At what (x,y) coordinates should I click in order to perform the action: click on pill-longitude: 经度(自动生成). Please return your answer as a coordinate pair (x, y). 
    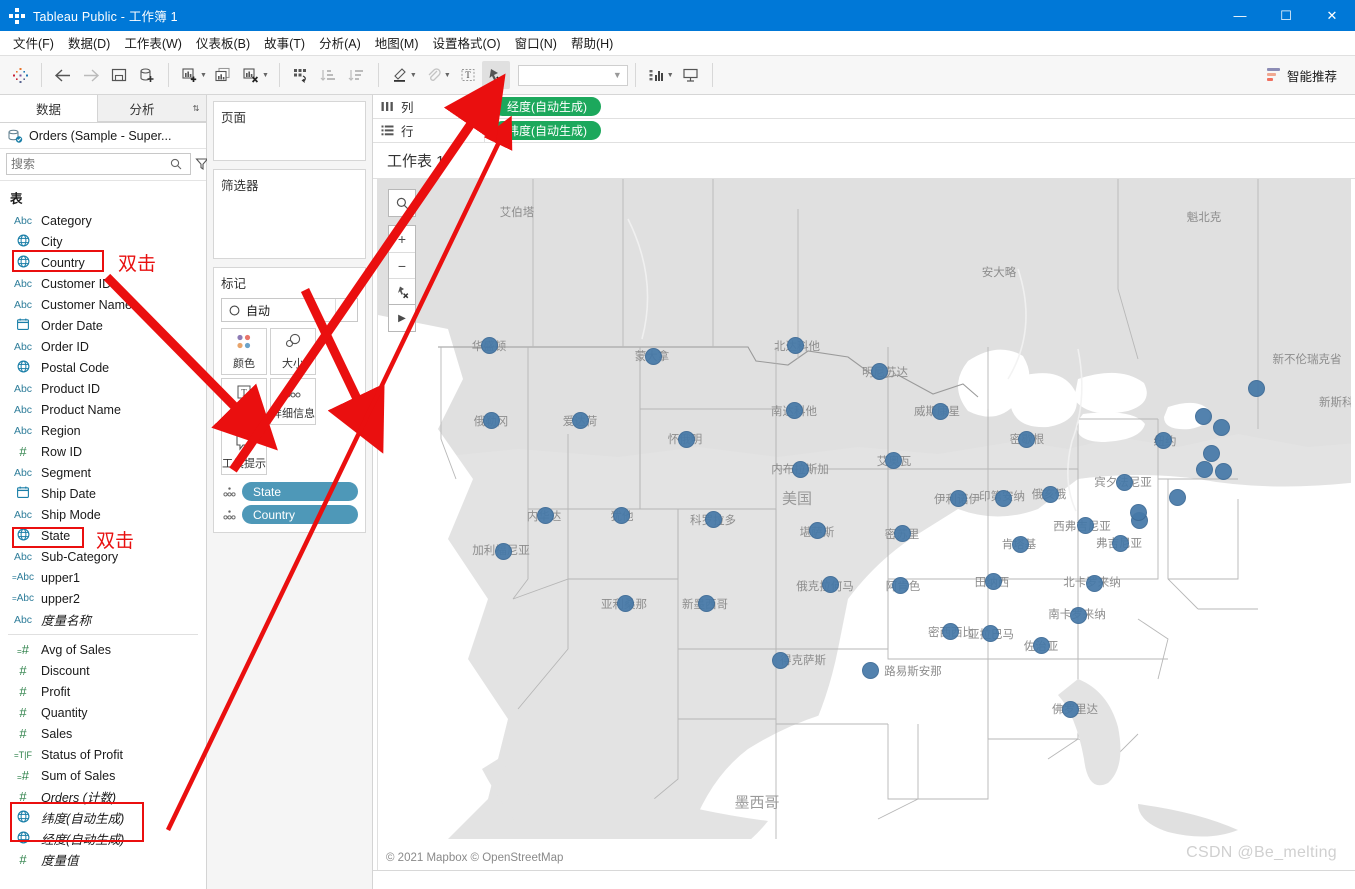
    Looking at the image, I should click on (547, 106).